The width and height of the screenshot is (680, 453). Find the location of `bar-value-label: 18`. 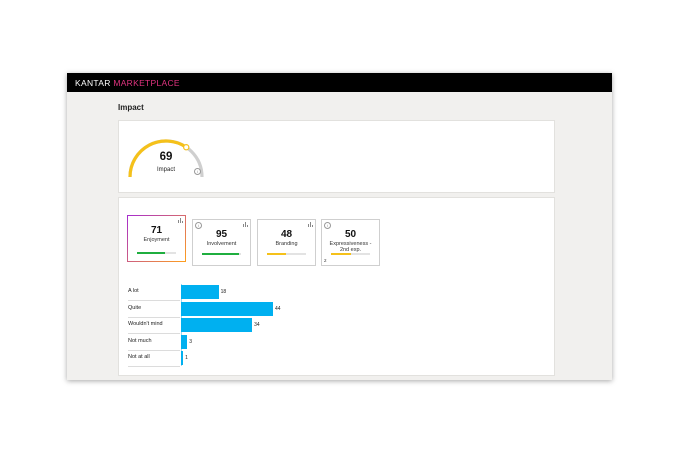

bar-value-label: 18 is located at coordinates (223, 292).